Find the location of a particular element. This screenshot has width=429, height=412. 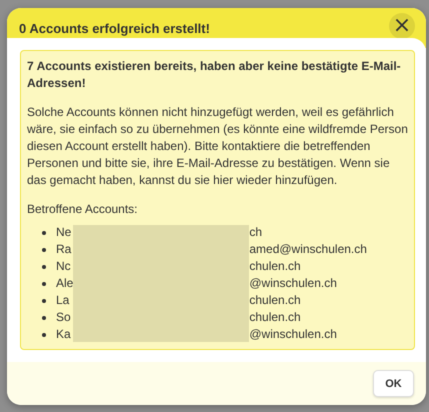

account-name: Nc is located at coordinates (63, 266).